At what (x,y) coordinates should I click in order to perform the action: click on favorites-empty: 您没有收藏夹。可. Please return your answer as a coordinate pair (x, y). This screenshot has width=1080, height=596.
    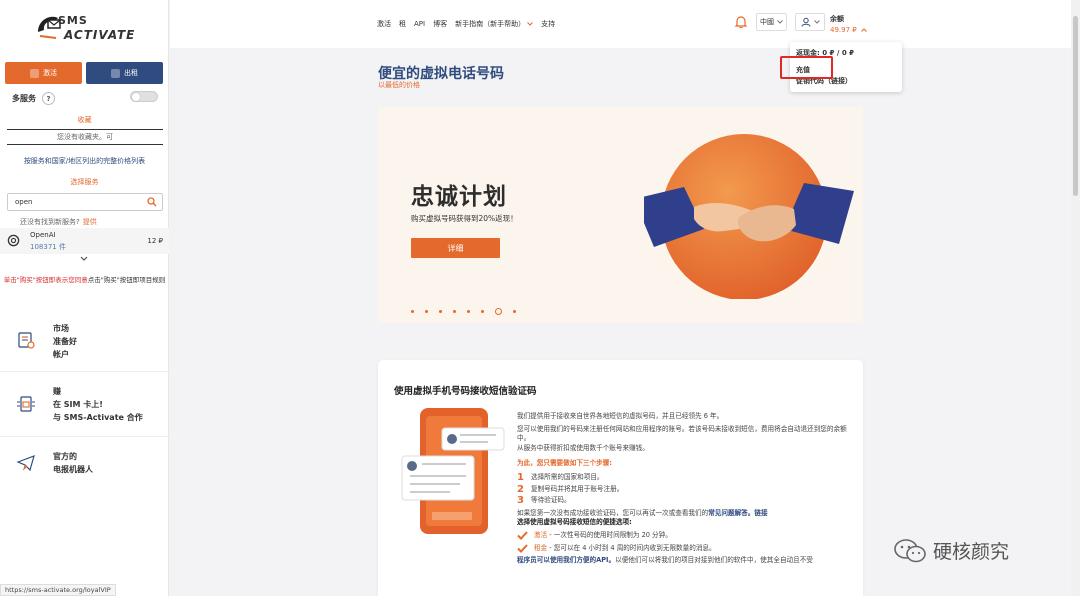
    Looking at the image, I should click on (85, 137).